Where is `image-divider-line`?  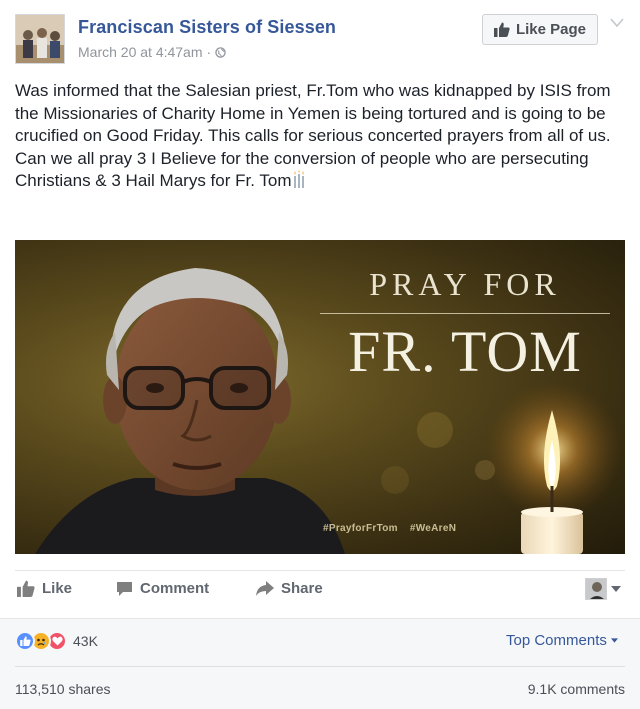 image-divider-line is located at coordinates (465, 313).